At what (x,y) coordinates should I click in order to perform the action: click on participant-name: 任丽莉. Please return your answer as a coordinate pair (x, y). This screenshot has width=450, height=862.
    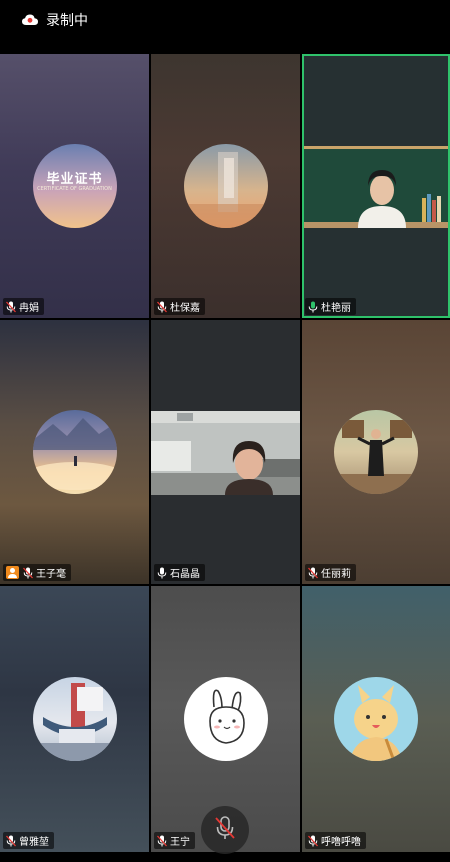
    Looking at the image, I should click on (336, 574).